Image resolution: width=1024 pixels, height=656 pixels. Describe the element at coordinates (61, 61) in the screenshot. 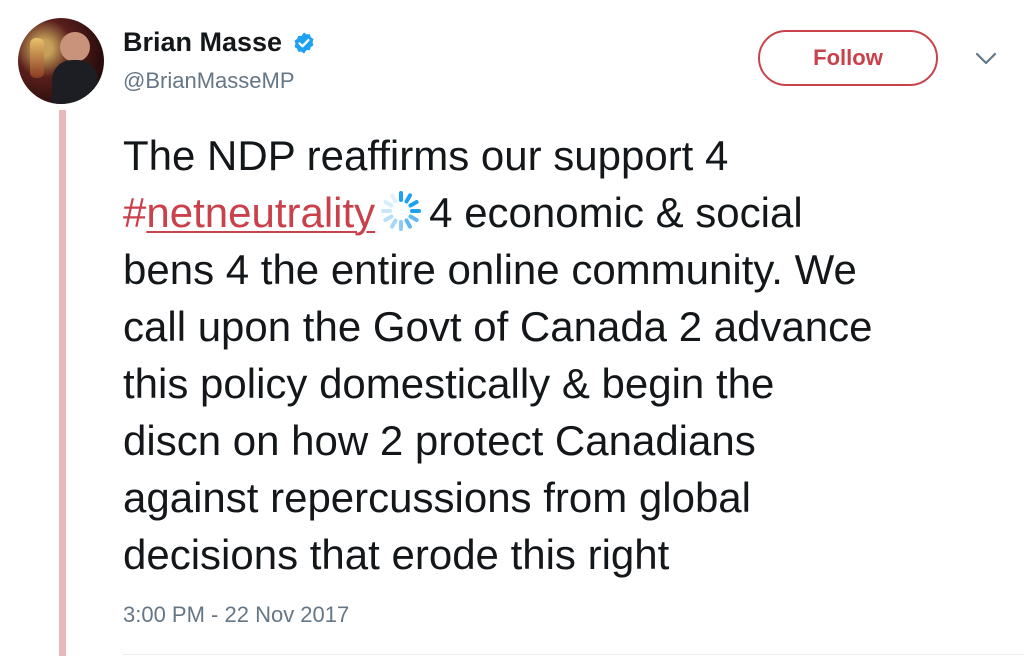

I see `avatar` at that location.